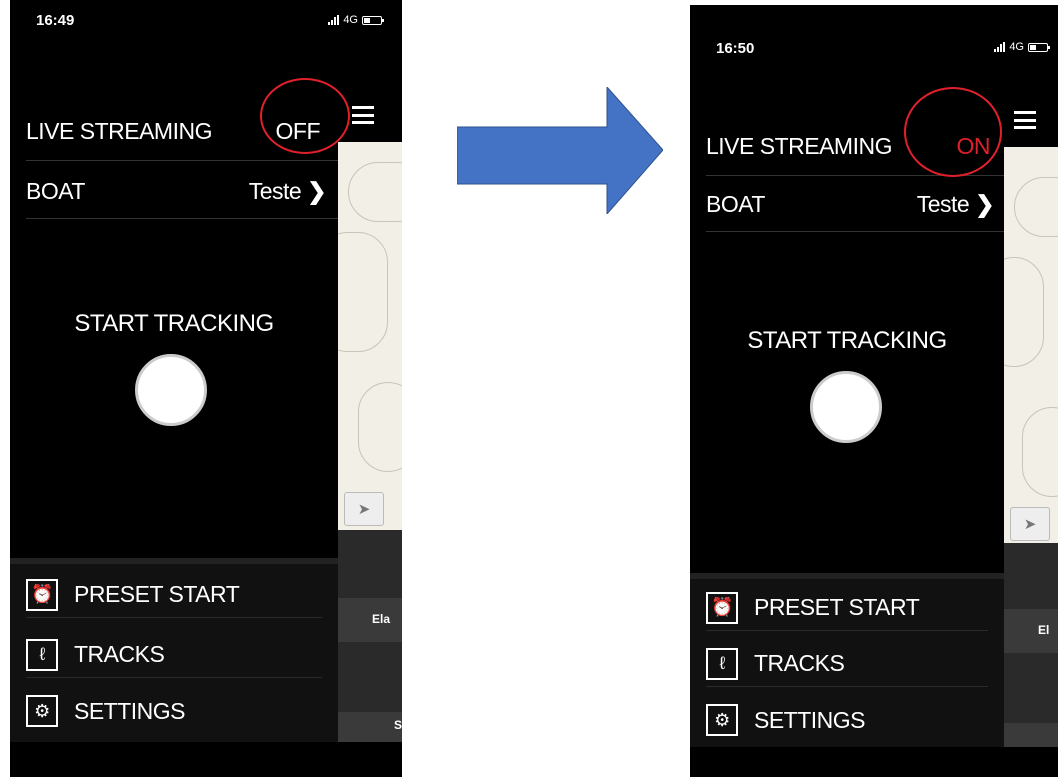 This screenshot has height=777, width=1058. Describe the element at coordinates (874, 31) in the screenshot. I see `status-bar: 16:50 4G` at that location.